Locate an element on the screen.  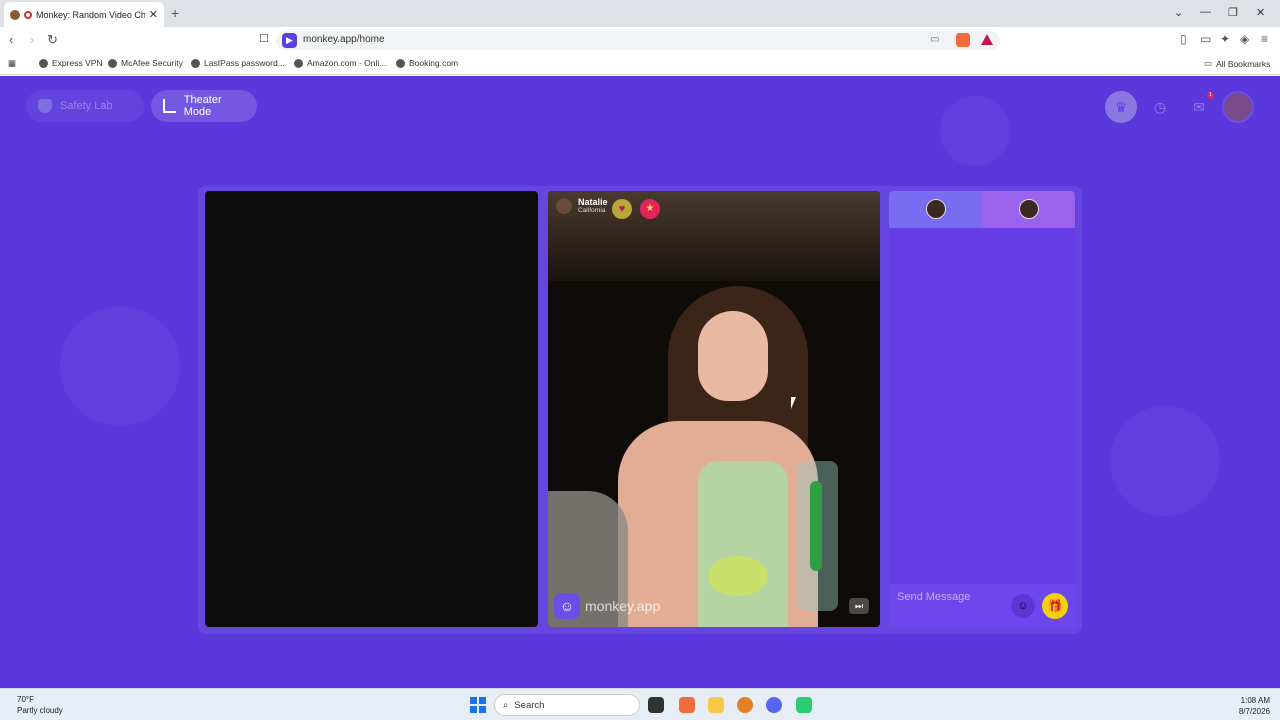
weather-widget: 70°F Partly cloudy is located at coordinates (40, 705).